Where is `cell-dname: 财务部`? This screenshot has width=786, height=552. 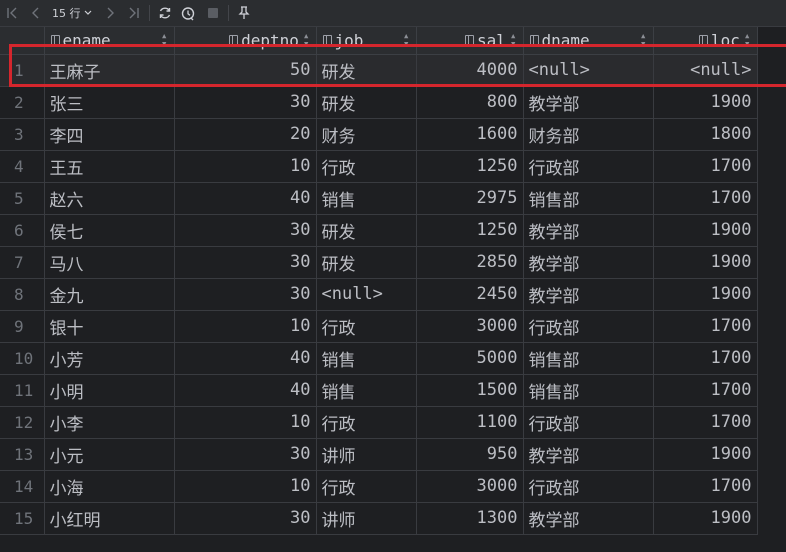
cell-dname: 财务部 is located at coordinates (588, 134).